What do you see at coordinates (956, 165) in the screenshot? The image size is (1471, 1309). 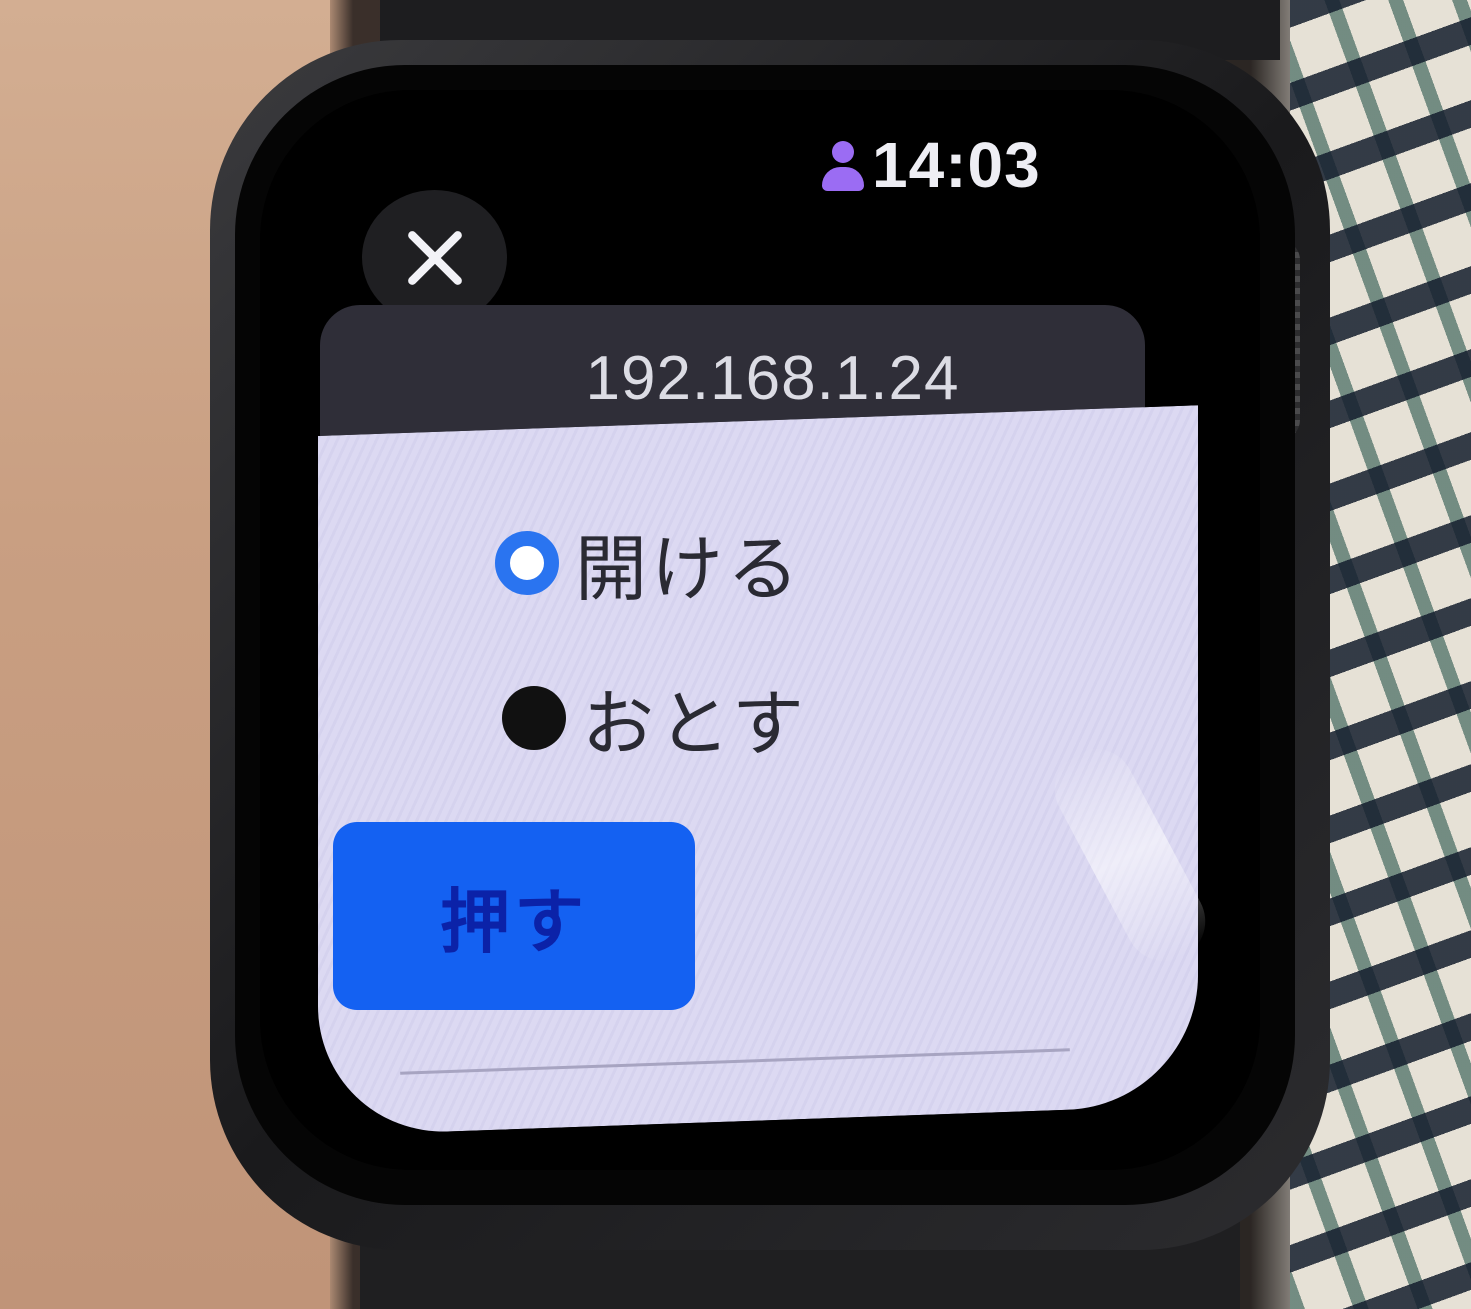 I see `clock-time: 14:03` at bounding box center [956, 165].